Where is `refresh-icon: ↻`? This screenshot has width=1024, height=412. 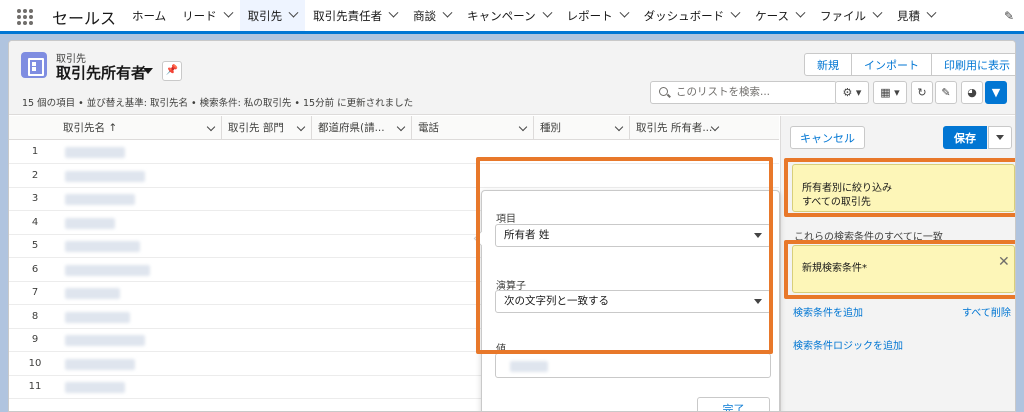 refresh-icon: ↻ is located at coordinates (922, 92).